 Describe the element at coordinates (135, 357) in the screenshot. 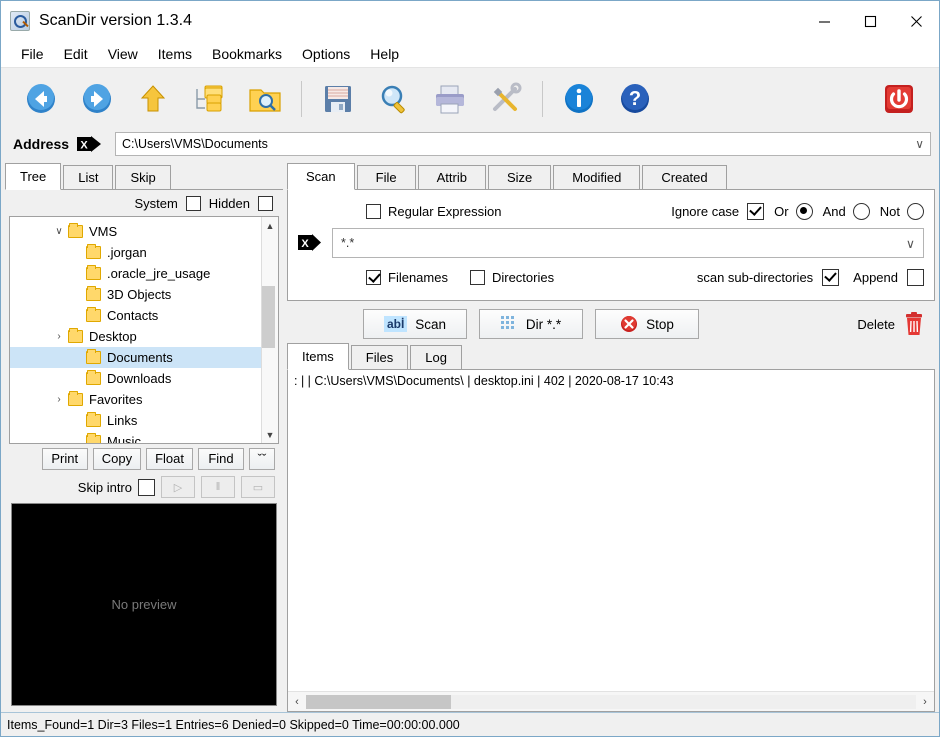

I see `tree-item-documents: Documents` at that location.